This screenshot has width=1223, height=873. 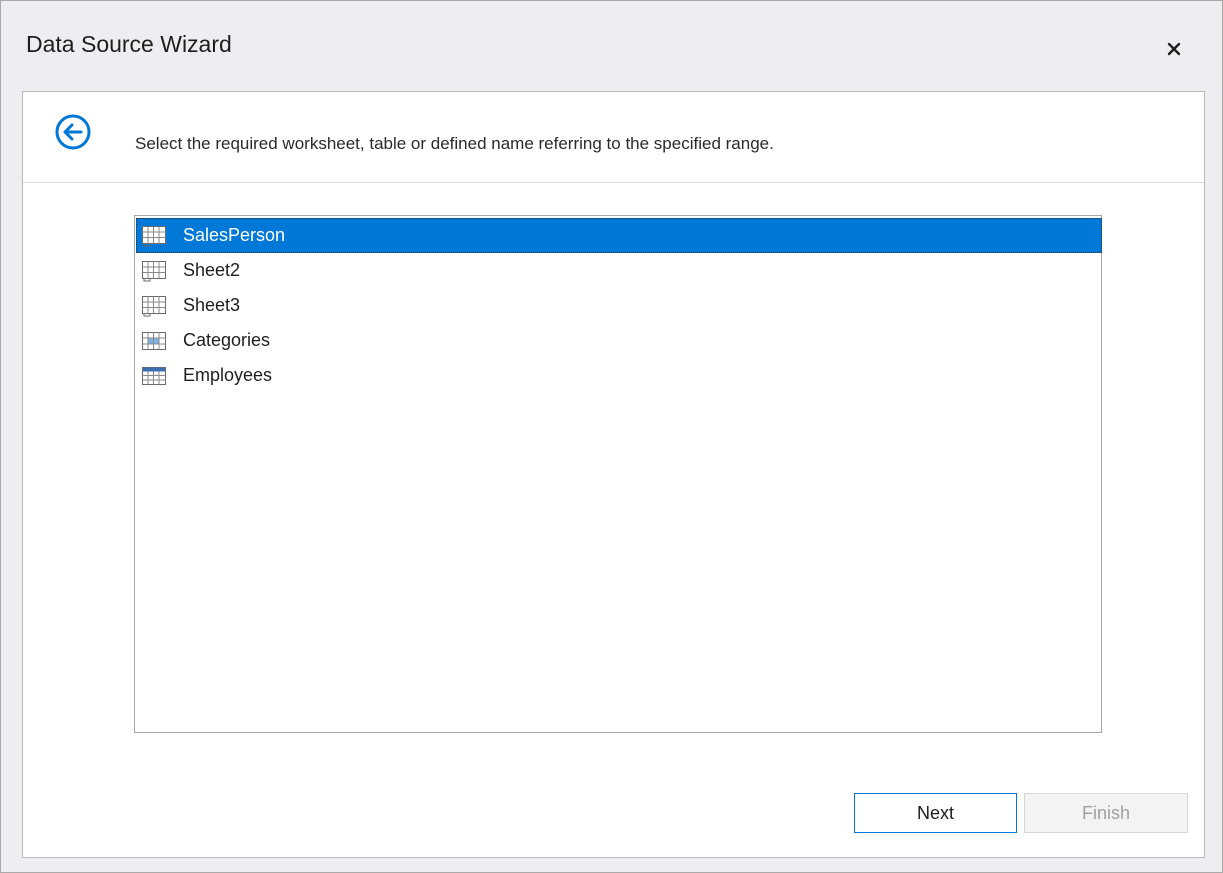 What do you see at coordinates (619, 270) in the screenshot?
I see `list-item-sheet2: Sheet2` at bounding box center [619, 270].